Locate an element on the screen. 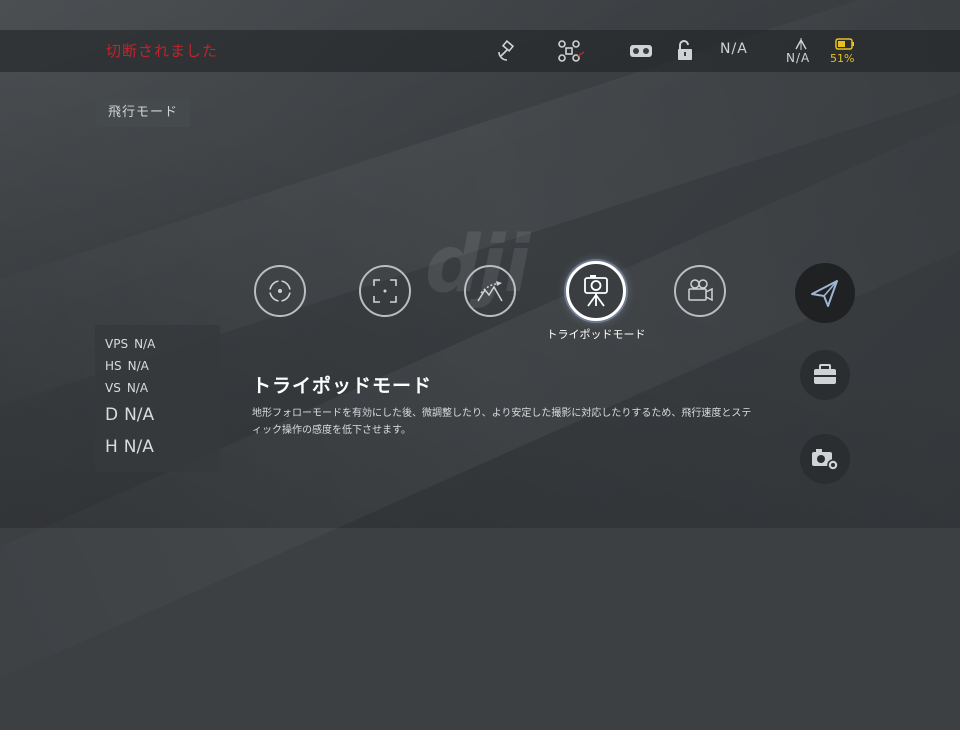  telemetry-distance: D N/A is located at coordinates (129, 415).